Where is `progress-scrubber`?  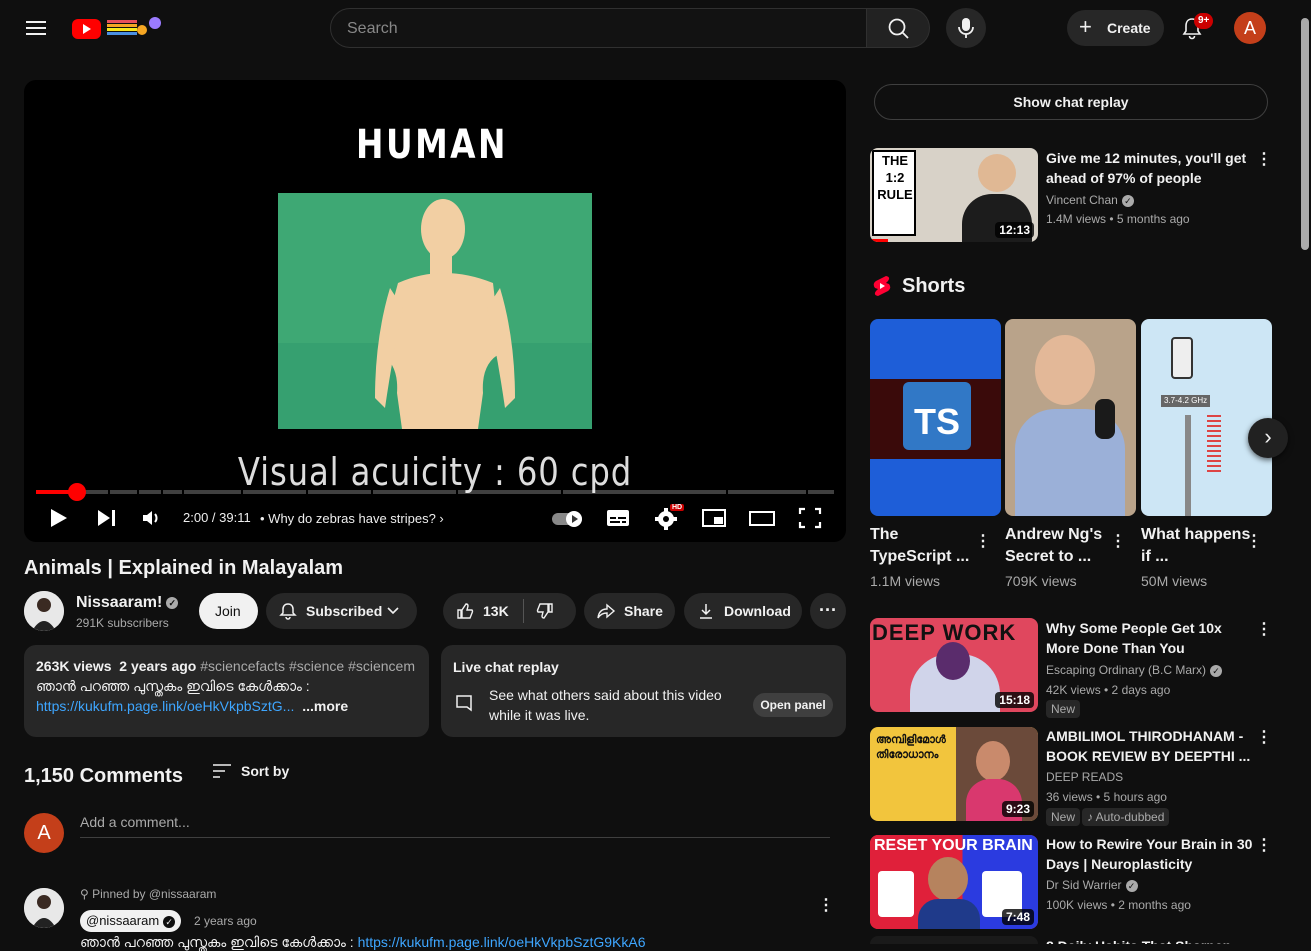 progress-scrubber is located at coordinates (77, 492).